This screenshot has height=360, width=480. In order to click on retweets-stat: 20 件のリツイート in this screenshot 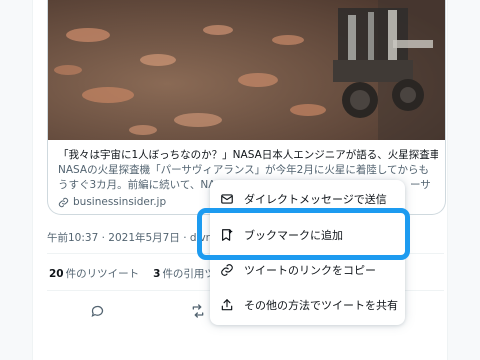, I will do `click(94, 273)`.